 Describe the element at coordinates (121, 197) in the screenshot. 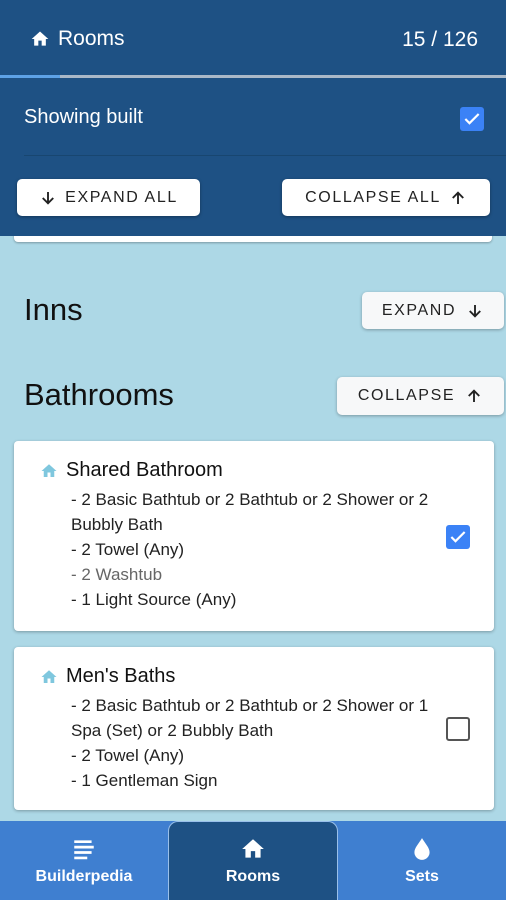

I see `expand-all-label: EXPAND ALL` at that location.